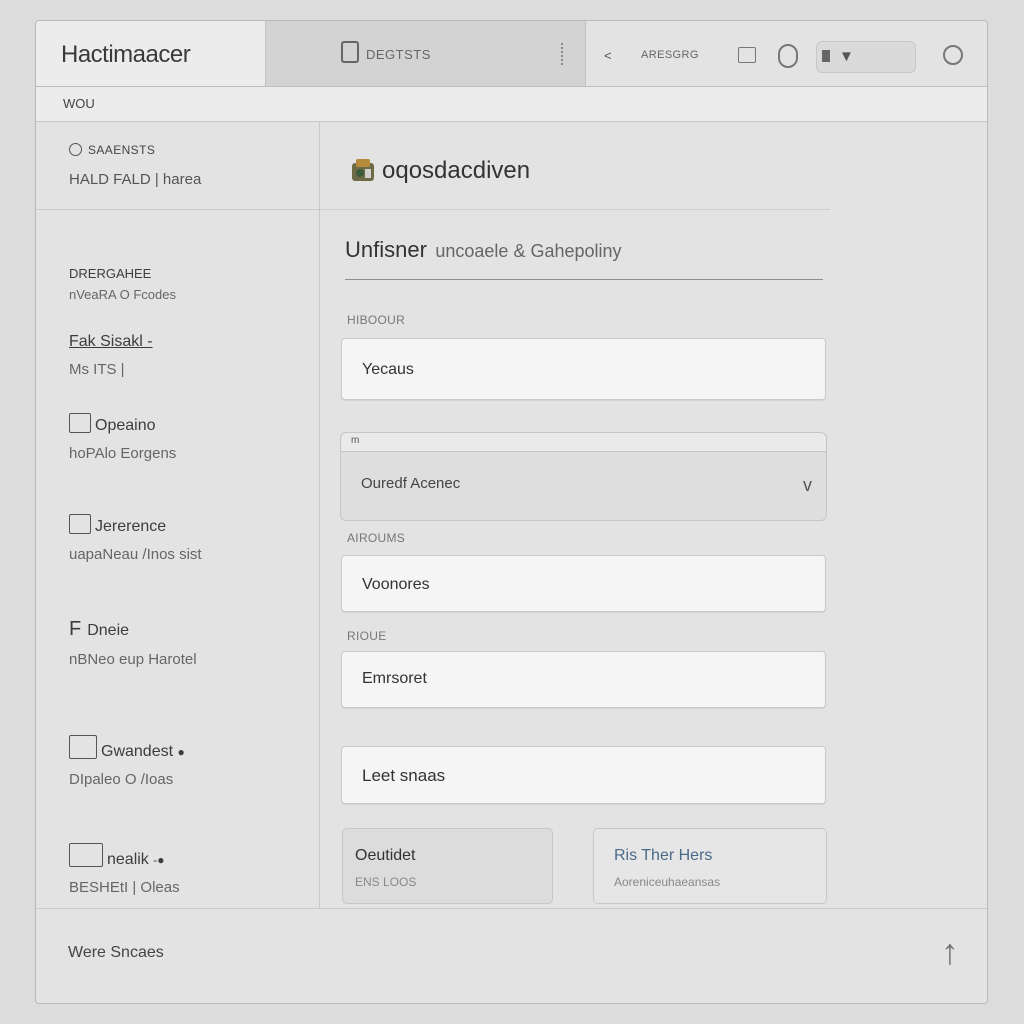 The width and height of the screenshot is (1024, 1024). Describe the element at coordinates (189, 761) in the screenshot. I see `sidebar-item-6: Gwandest ● DIpaleo O /Ioas` at that location.